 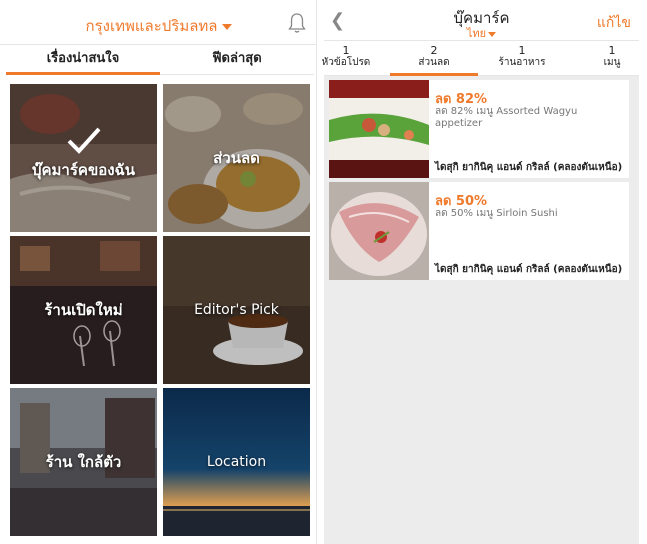 I want to click on left-header: กรุงเทพและปริมลทล, so click(x=158, y=22).